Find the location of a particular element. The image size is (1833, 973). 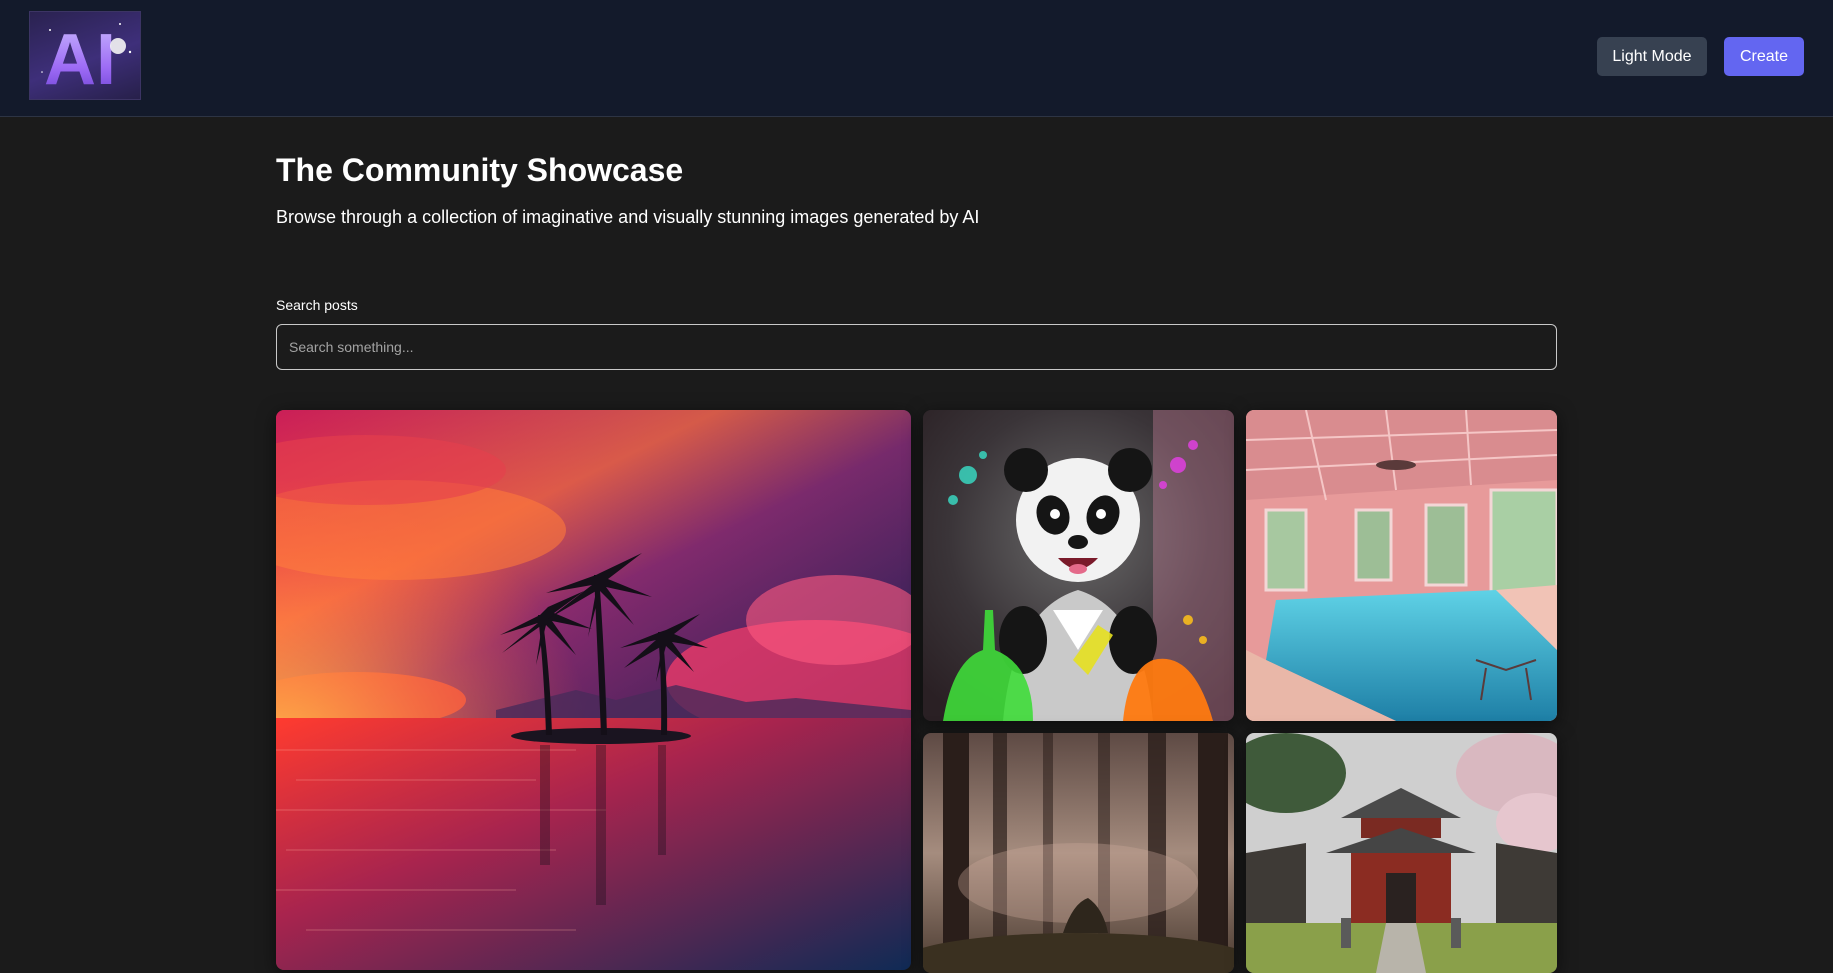

logo-text: AI is located at coordinates (80, 60).